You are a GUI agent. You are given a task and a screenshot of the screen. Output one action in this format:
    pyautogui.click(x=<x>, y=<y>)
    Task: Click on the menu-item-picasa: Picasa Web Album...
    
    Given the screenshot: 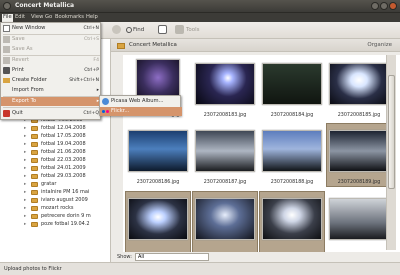 What is the action you would take?
    pyautogui.click(x=141, y=101)
    